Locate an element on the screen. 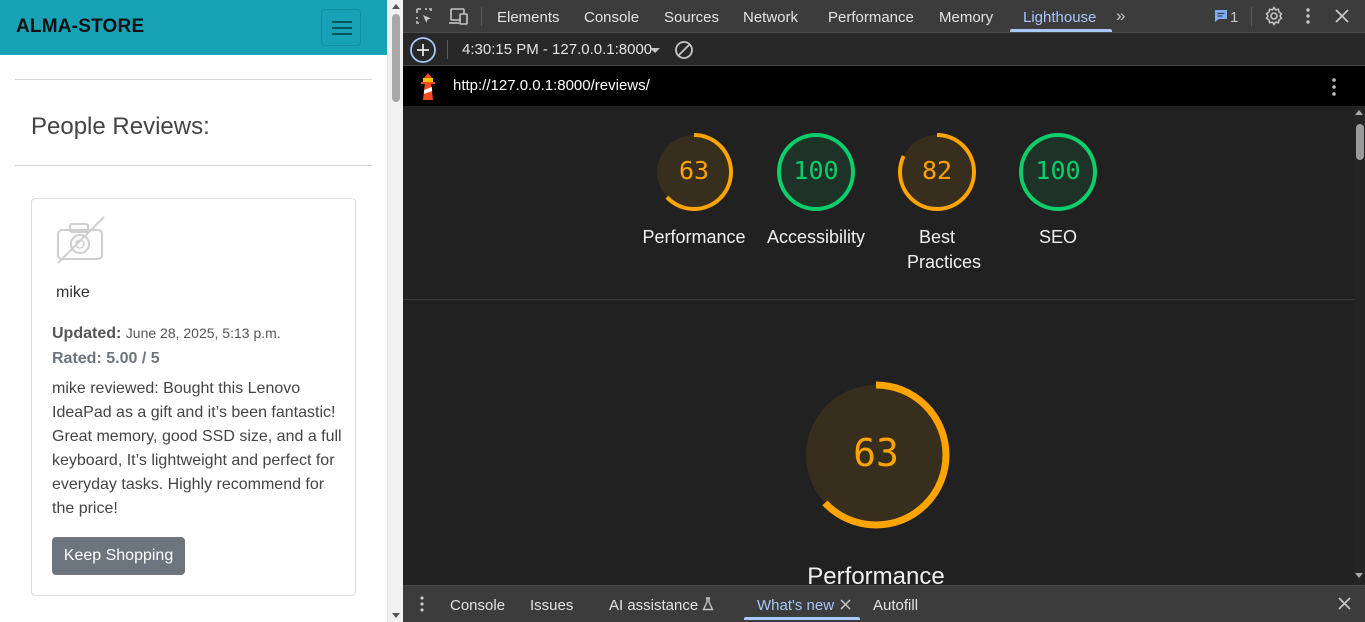  report-select-dropdown: 4:30:15 PM - 127.0.0.1:8000 is located at coordinates (557, 49).